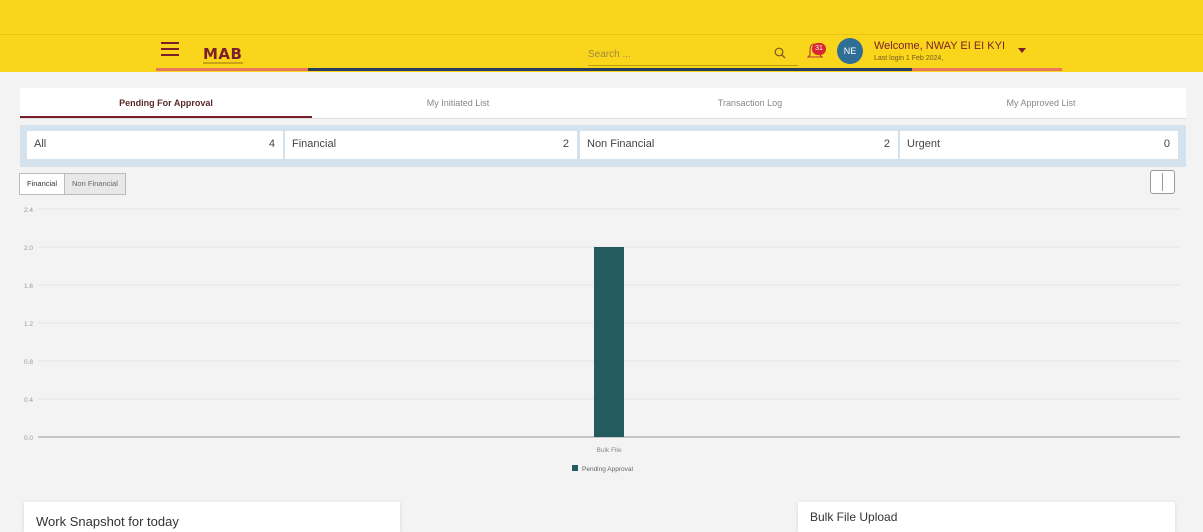 This screenshot has height=532, width=1203. I want to click on active-tab-indicator, so click(166, 117).